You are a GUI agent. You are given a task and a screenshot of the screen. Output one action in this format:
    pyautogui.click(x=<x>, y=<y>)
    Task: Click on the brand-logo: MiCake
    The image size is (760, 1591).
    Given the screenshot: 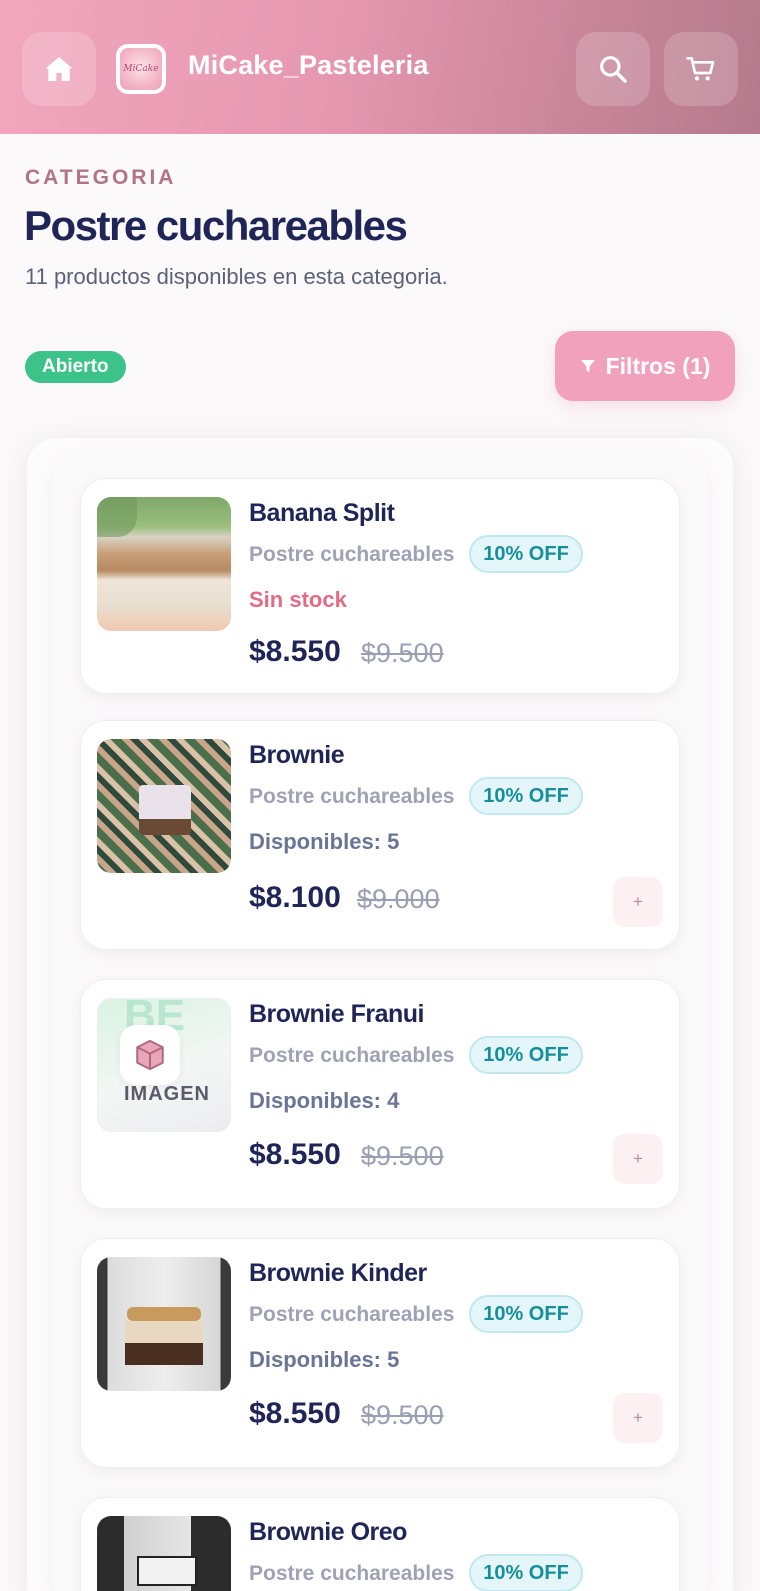 What is the action you would take?
    pyautogui.click(x=141, y=69)
    